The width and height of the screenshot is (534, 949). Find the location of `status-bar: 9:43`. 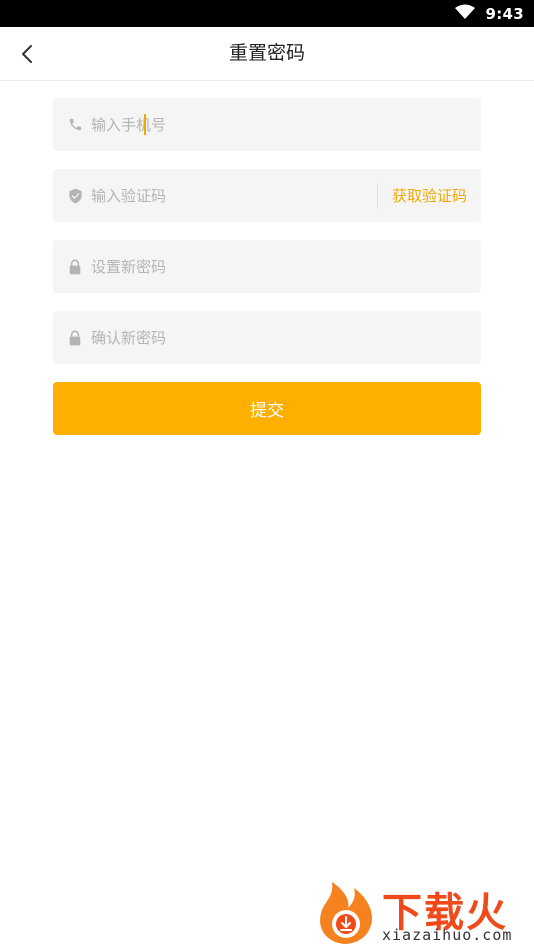

status-bar: 9:43 is located at coordinates (267, 13).